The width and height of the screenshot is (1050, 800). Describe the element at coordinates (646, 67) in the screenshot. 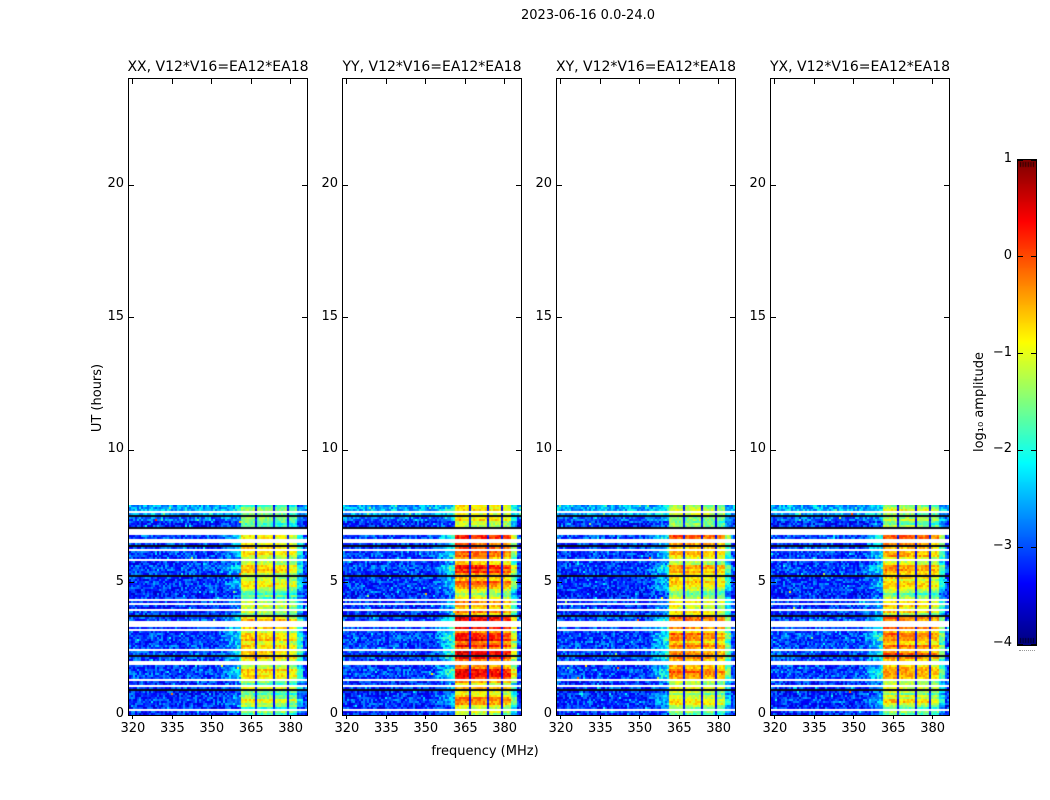

I see `panel-title-xy: XY, V12*V16=EA12*EA18` at that location.